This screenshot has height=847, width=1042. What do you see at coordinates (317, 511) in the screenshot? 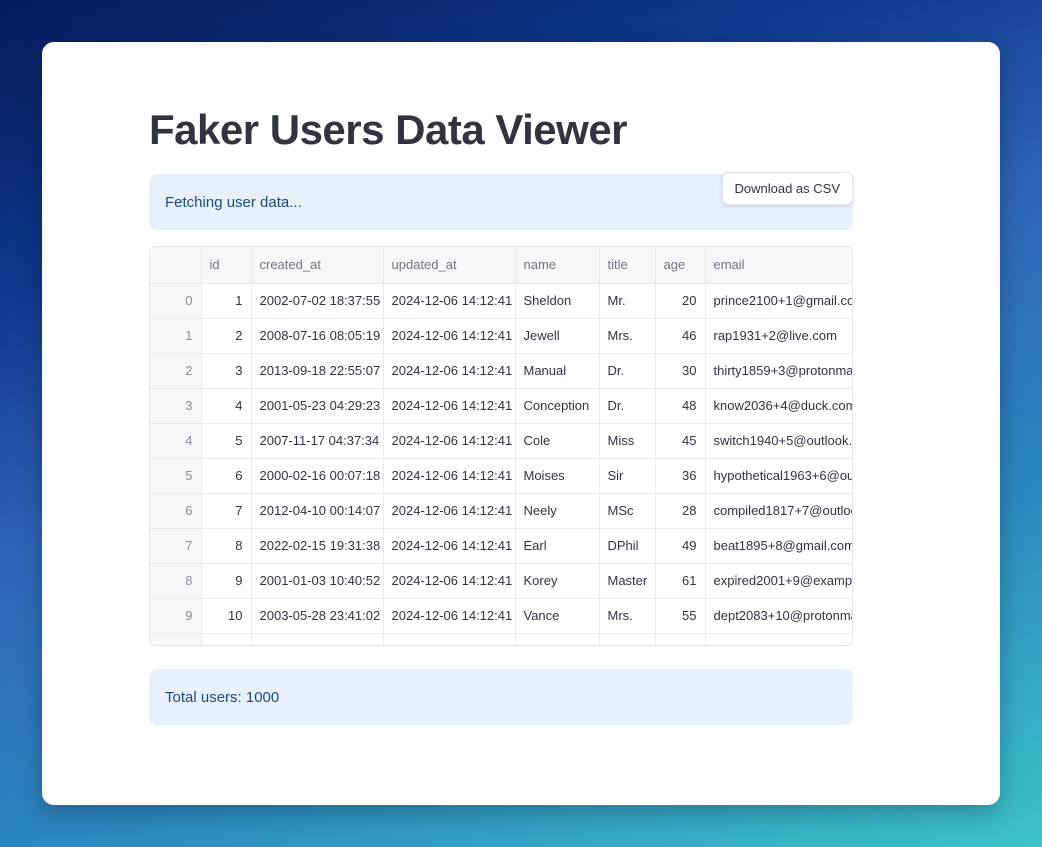
I see `cell-created-at: 2012-04-10 00:14:07` at bounding box center [317, 511].